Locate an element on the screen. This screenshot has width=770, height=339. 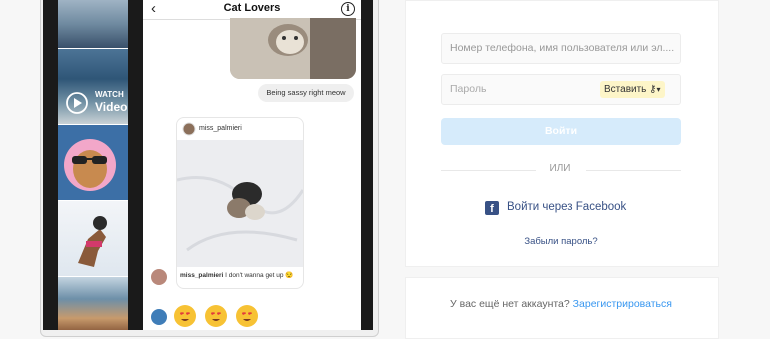
facebook-icon: f is located at coordinates (492, 208).